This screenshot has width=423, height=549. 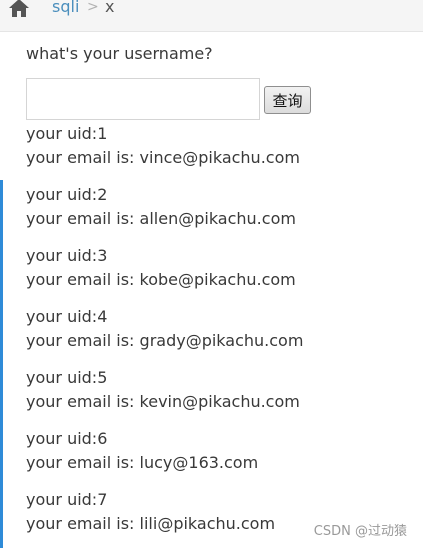 I want to click on result-uid: your uid:6, so click(x=164, y=439).